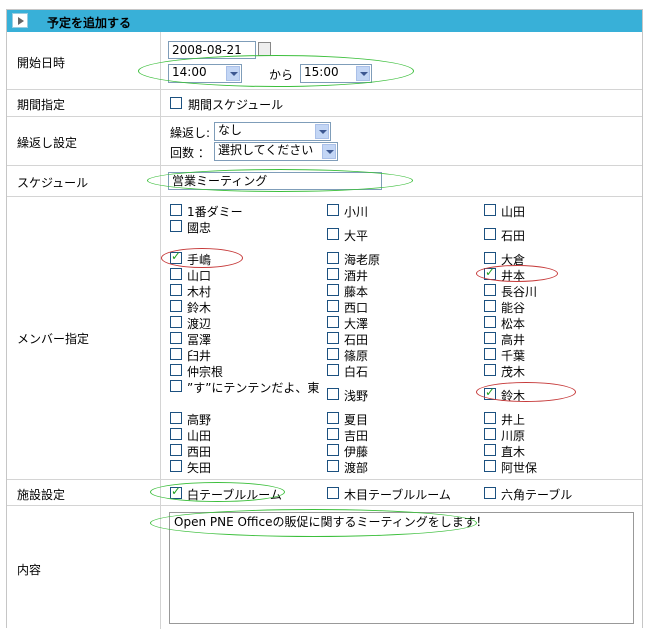 The image size is (649, 629). Describe the element at coordinates (272, 131) in the screenshot. I see `repeat-select: なし` at that location.